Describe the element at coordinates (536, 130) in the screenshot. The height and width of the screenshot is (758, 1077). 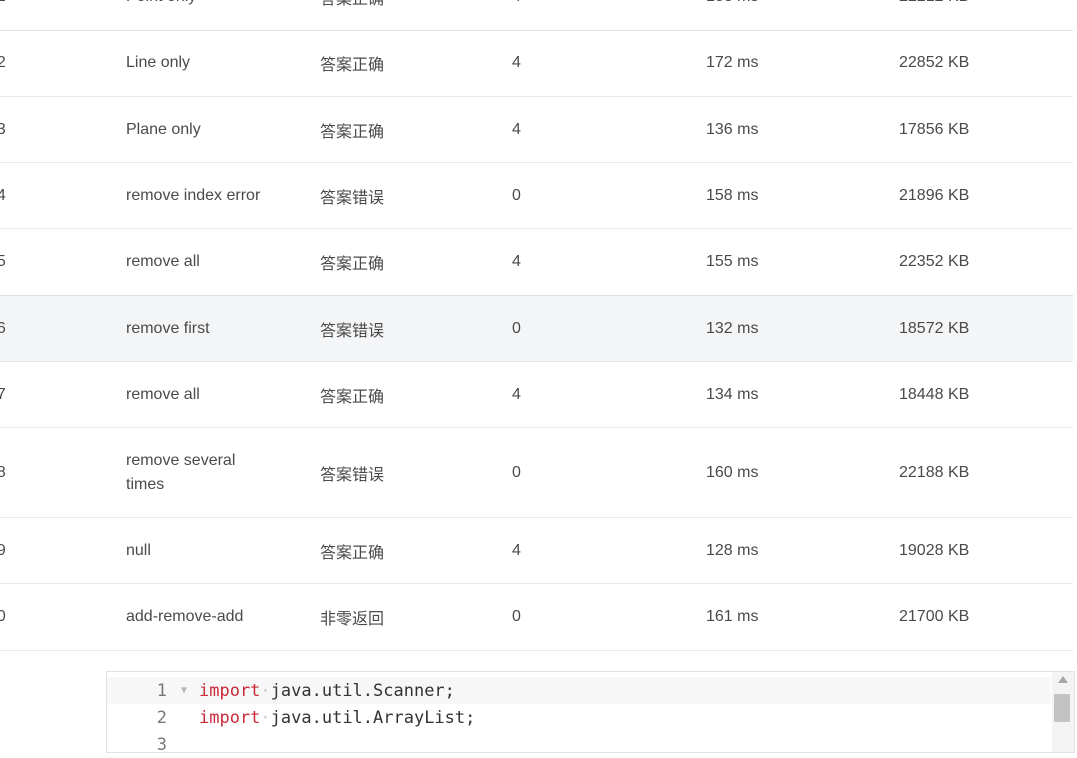
I see `table-row: 03 Plane only 答案正确 4 136 ms 17856 KB` at that location.